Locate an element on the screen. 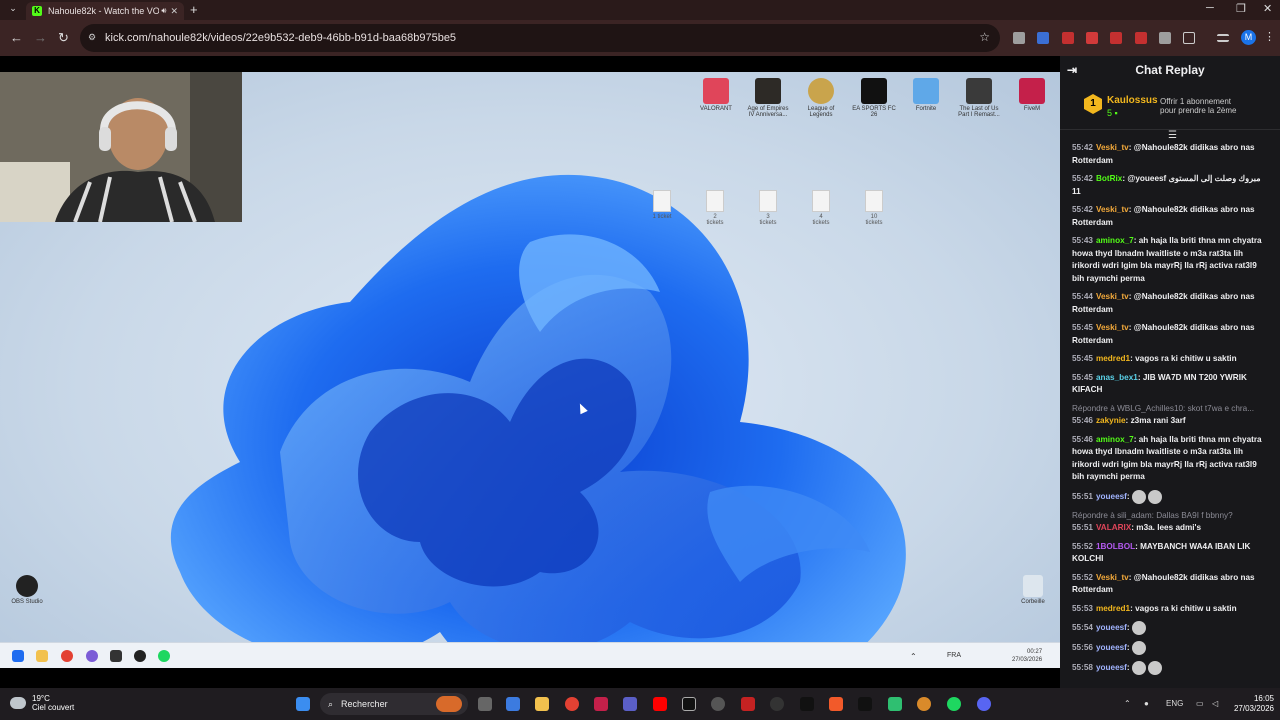 Image resolution: width=1280 pixels, height=720 pixels. message-username: anas_bex1 is located at coordinates (1117, 377).